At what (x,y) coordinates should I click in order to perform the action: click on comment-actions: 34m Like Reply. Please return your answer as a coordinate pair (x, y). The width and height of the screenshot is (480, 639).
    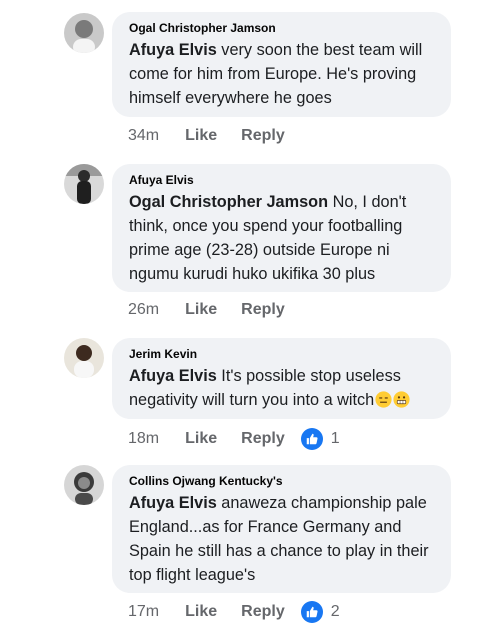
    Looking at the image, I should click on (206, 136).